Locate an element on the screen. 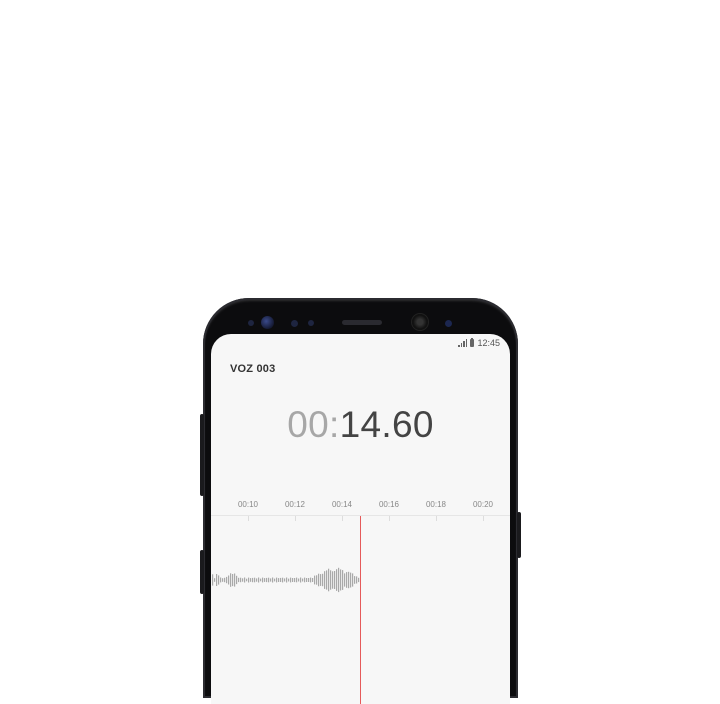 The width and height of the screenshot is (720, 704). status-time: 12:45 is located at coordinates (488, 343).